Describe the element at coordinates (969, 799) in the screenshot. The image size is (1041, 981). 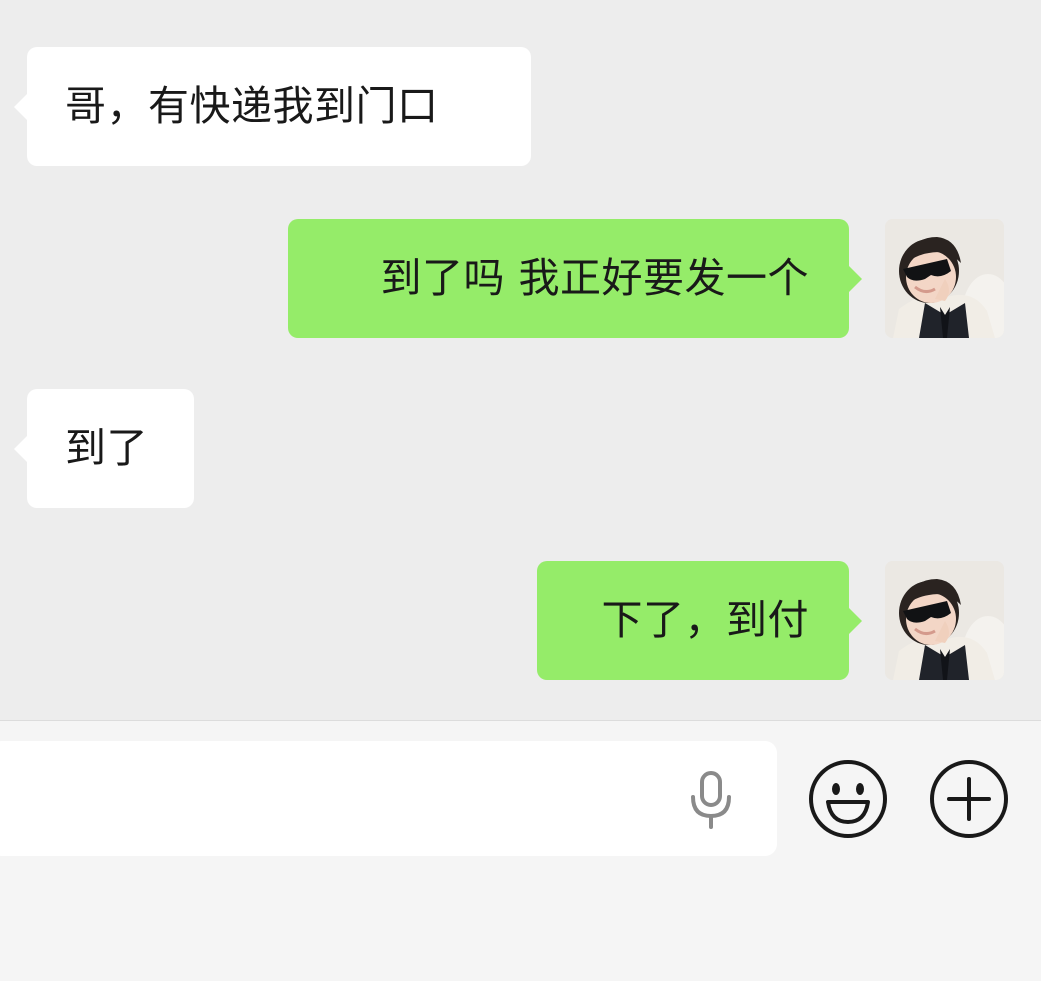
I see `plus-circle-icon` at that location.